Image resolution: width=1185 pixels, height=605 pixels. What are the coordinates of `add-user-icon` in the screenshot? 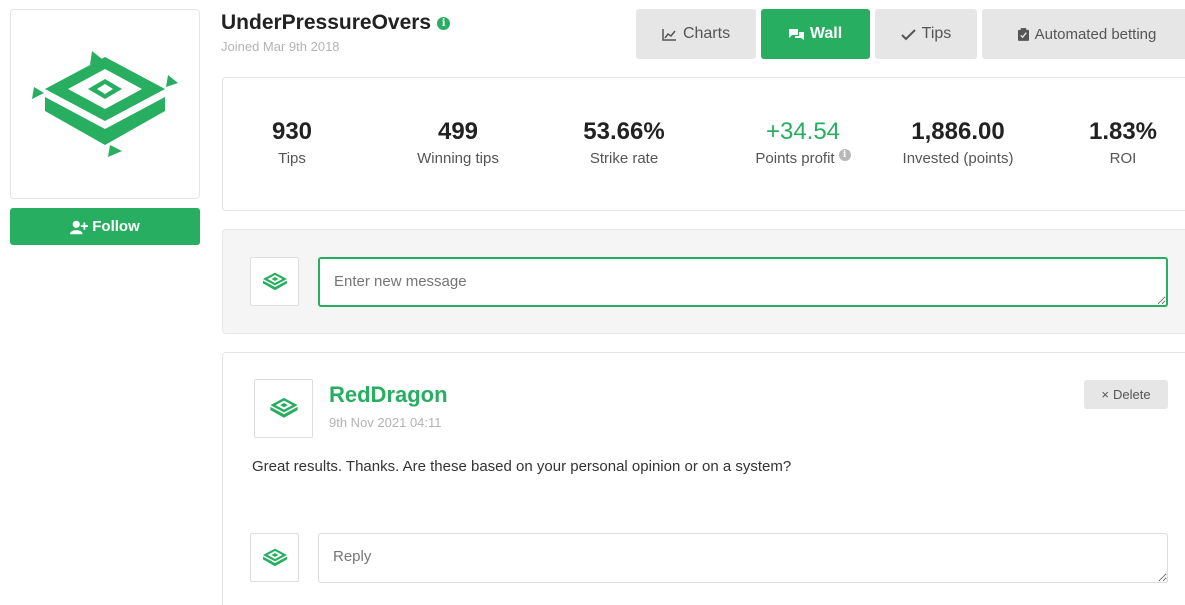 It's located at (79, 227).